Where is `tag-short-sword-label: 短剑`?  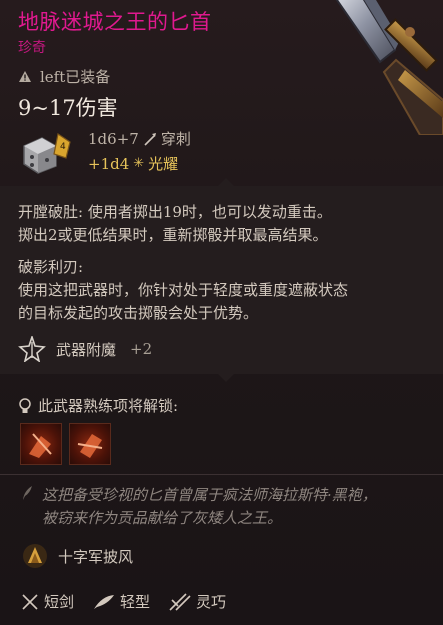 tag-short-sword-label: 短剑 is located at coordinates (59, 602).